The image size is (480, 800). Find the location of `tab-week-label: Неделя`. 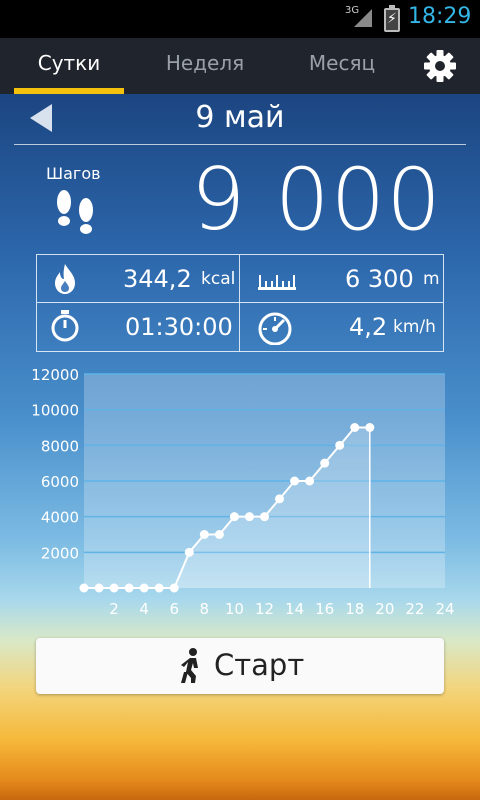

tab-week-label: Неделя is located at coordinates (205, 63).